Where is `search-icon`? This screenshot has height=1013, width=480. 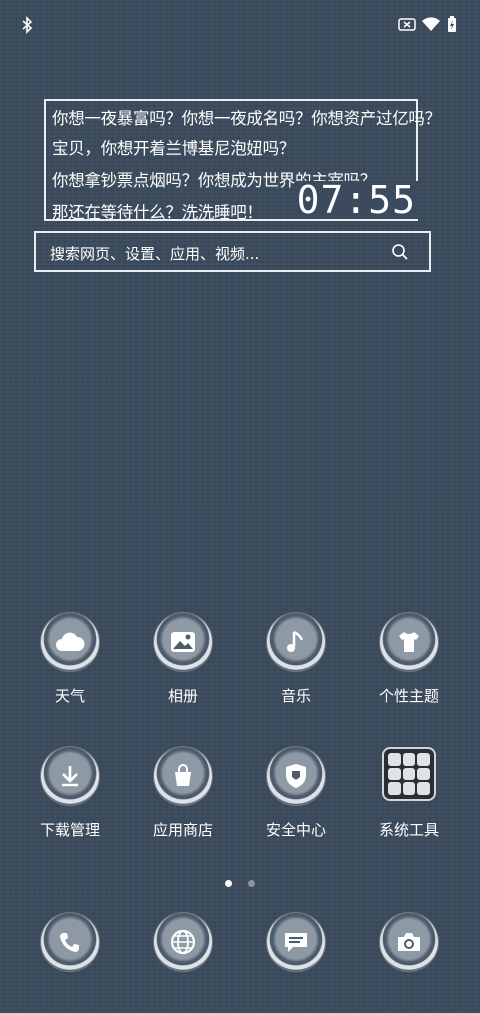 search-icon is located at coordinates (400, 252).